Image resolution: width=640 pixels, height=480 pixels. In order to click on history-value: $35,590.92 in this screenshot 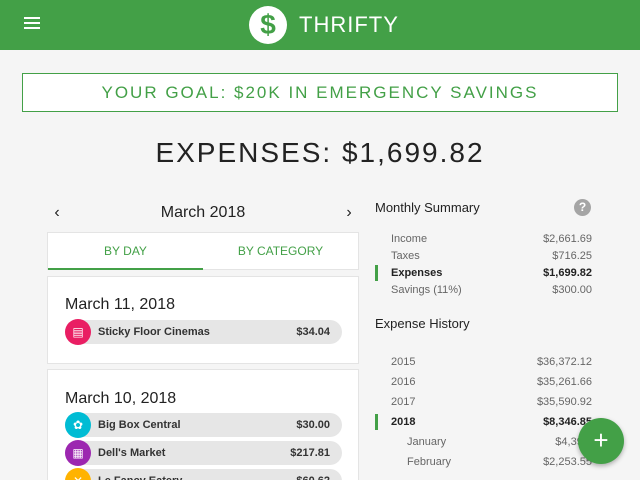, I will do `click(564, 402)`.